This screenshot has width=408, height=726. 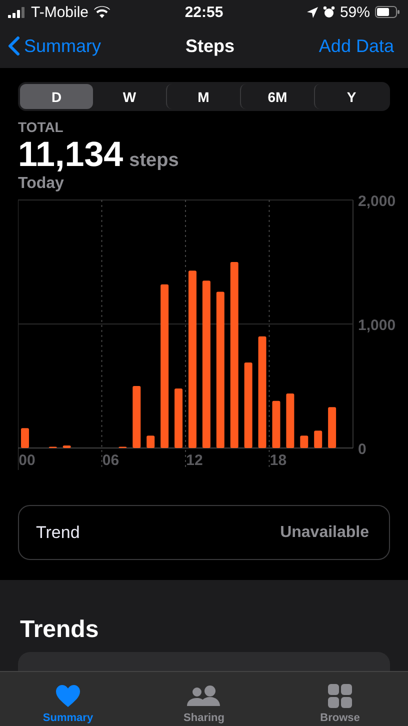 What do you see at coordinates (204, 12) in the screenshot?
I see `clock-time: 22:55` at bounding box center [204, 12].